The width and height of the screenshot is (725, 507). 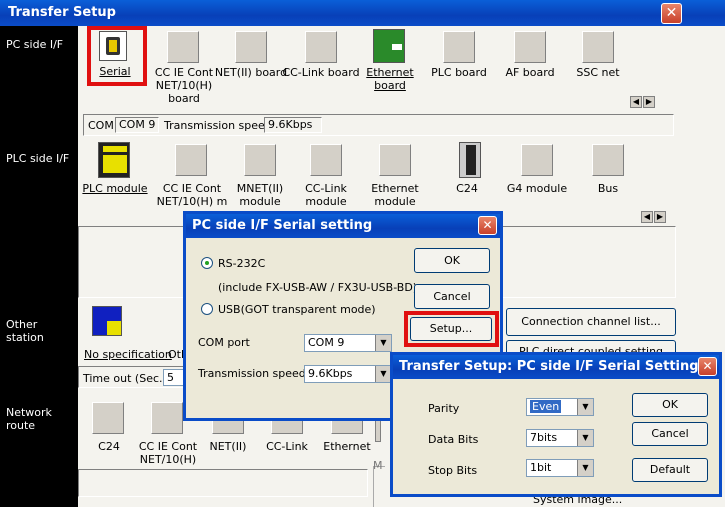 I want to click on plc-side-label: PLC side I/F, so click(x=38, y=158).